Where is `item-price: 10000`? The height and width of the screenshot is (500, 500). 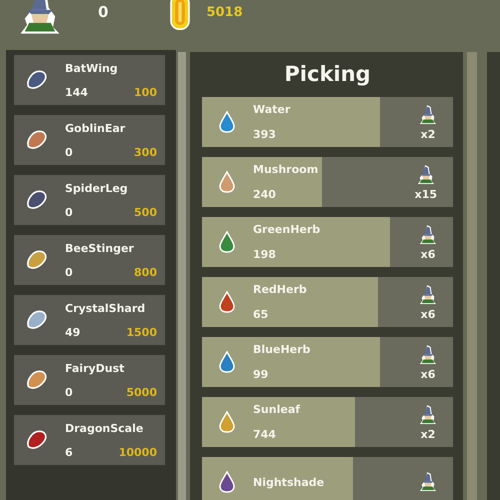
item-price: 10000 is located at coordinates (137, 452).